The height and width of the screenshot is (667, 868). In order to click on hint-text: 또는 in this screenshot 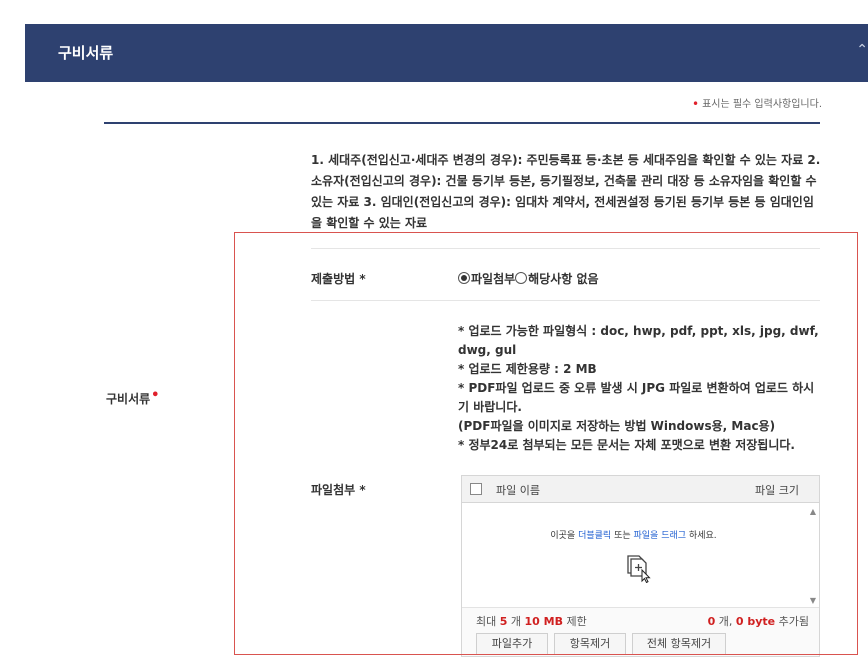, I will do `click(622, 536)`.